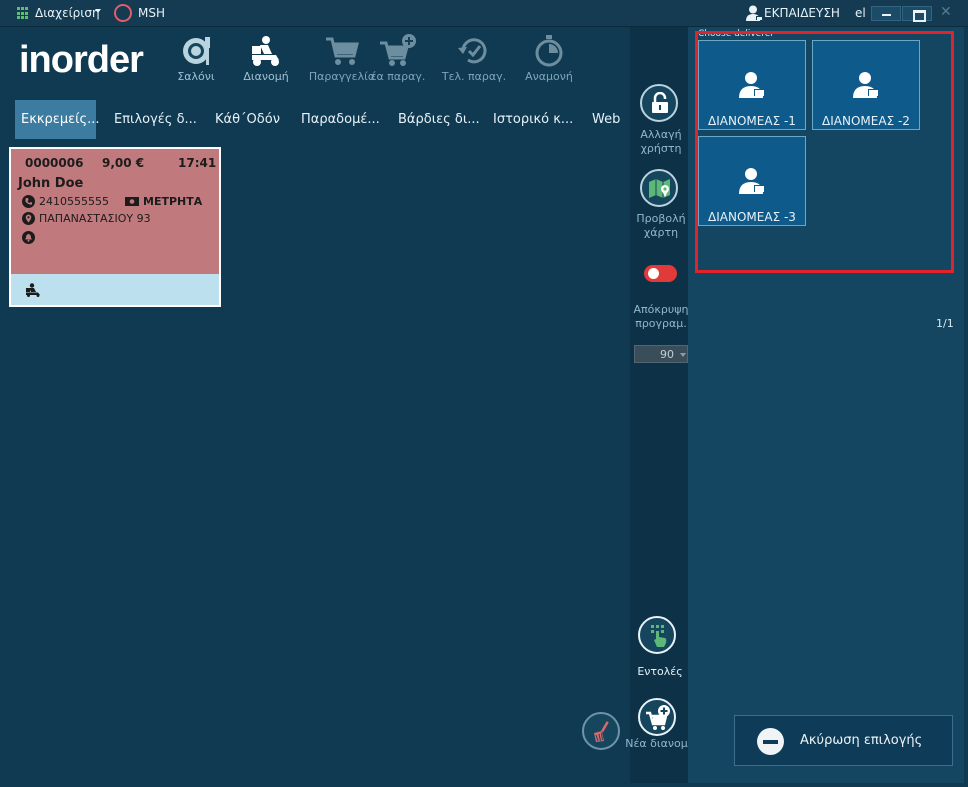 Image resolution: width=968 pixels, height=787 pixels. What do you see at coordinates (23, 13) in the screenshot?
I see `apps-grid-icon` at bounding box center [23, 13].